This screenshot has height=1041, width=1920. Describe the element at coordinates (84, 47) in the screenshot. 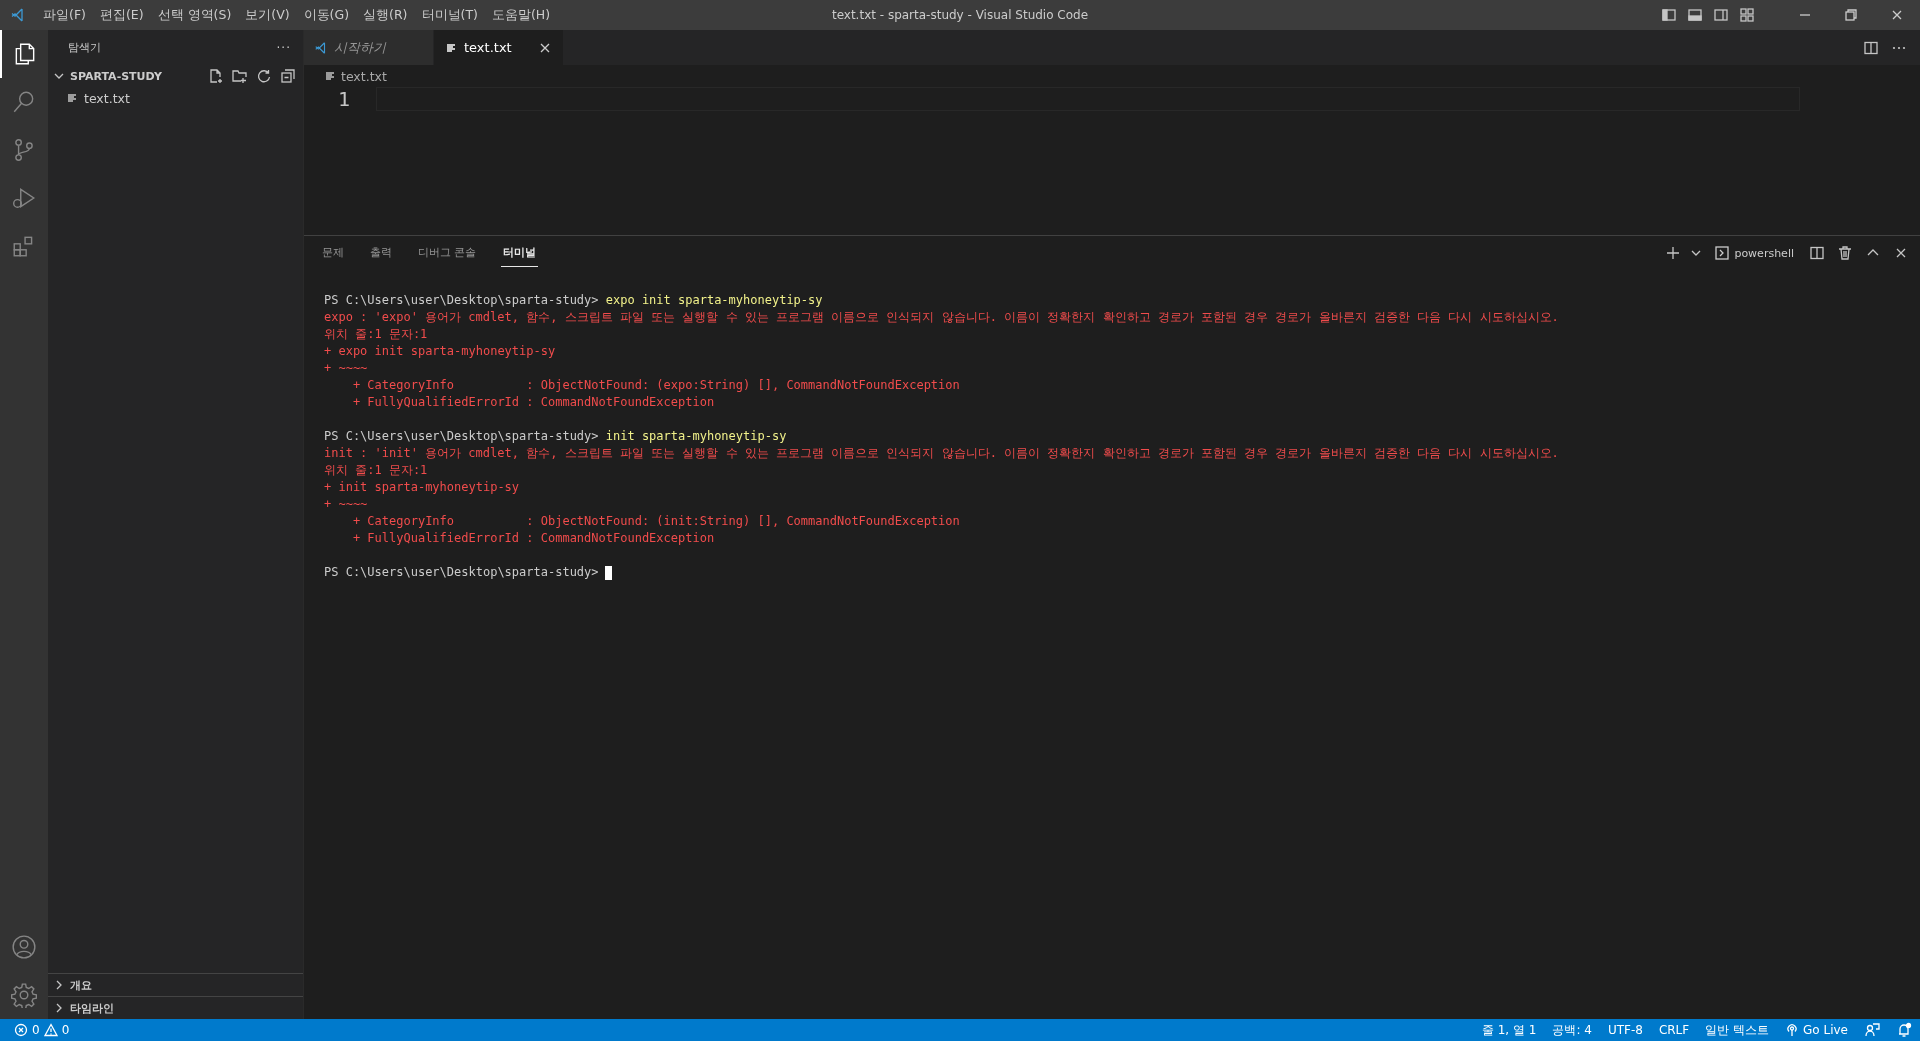

I see `sidebar-title: 탐색기` at that location.